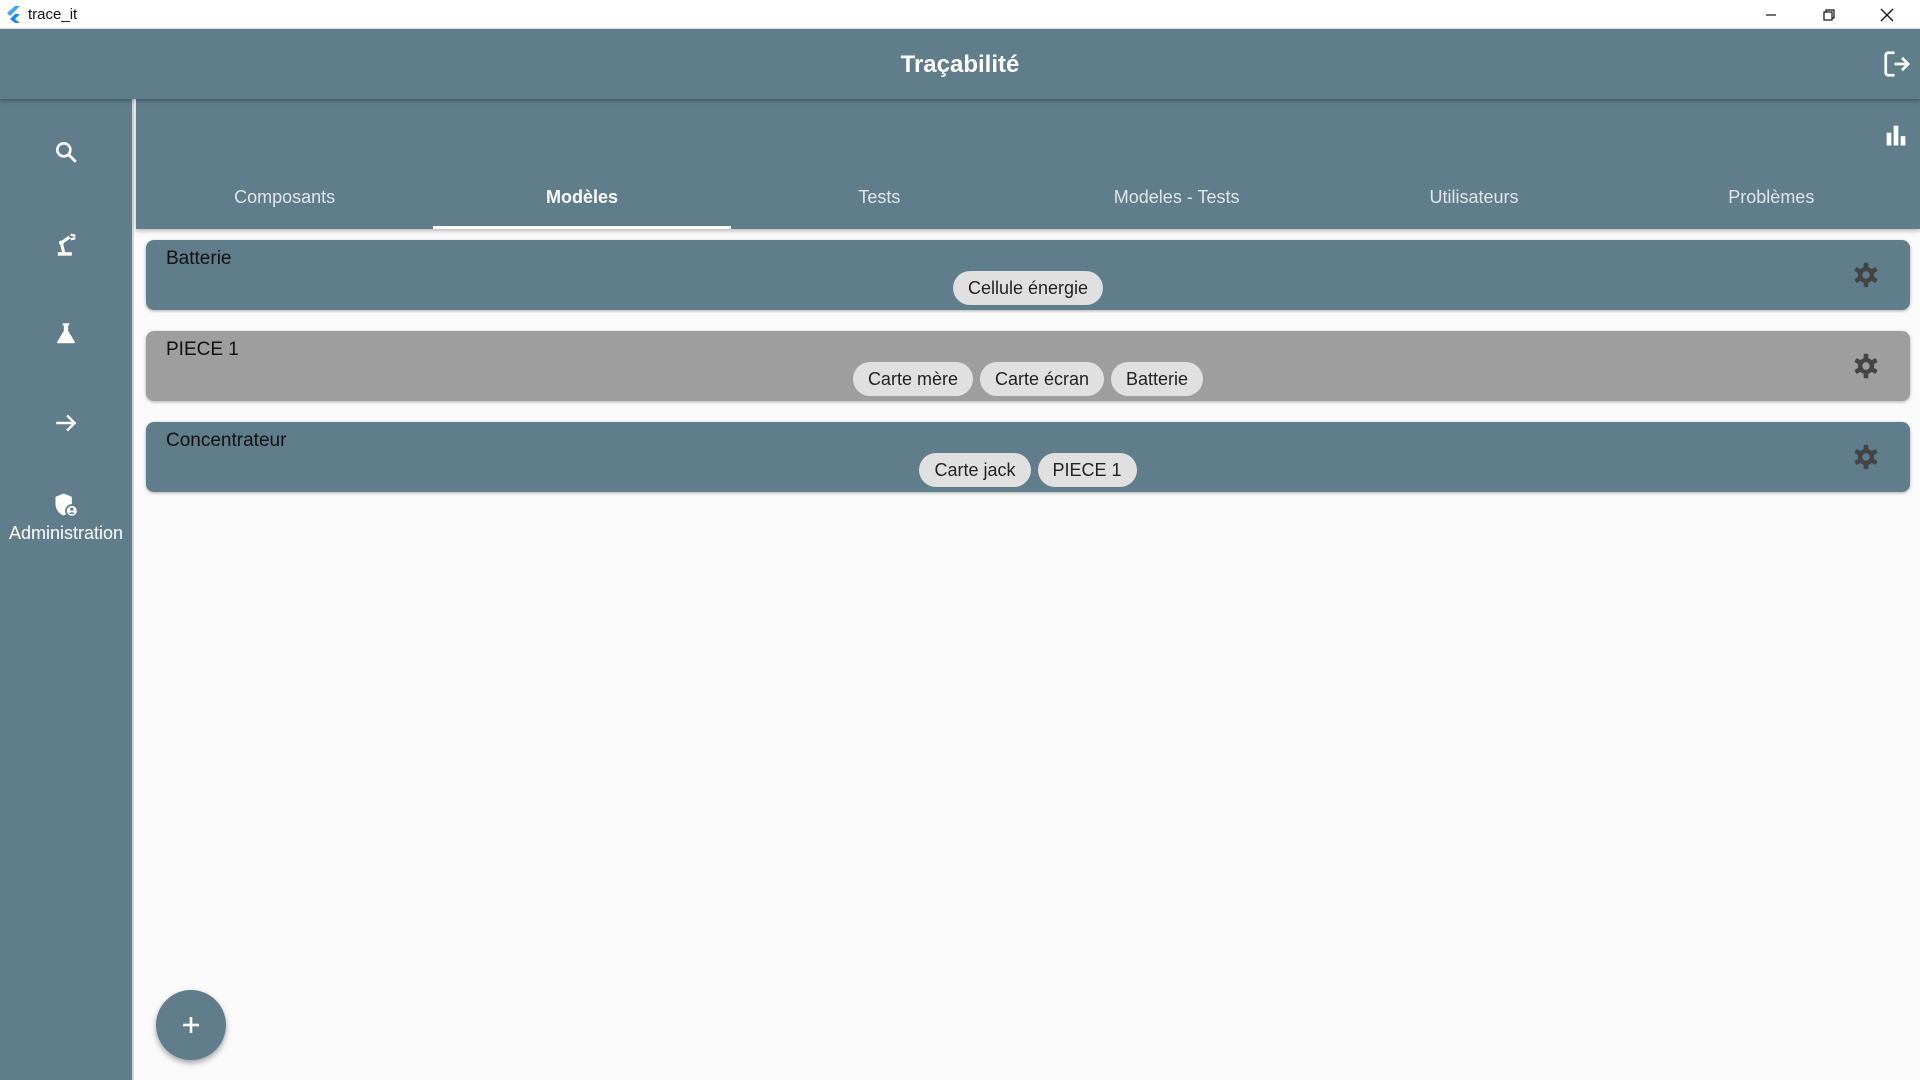  I want to click on component-chips: Cellule énergie, so click(1028, 288).